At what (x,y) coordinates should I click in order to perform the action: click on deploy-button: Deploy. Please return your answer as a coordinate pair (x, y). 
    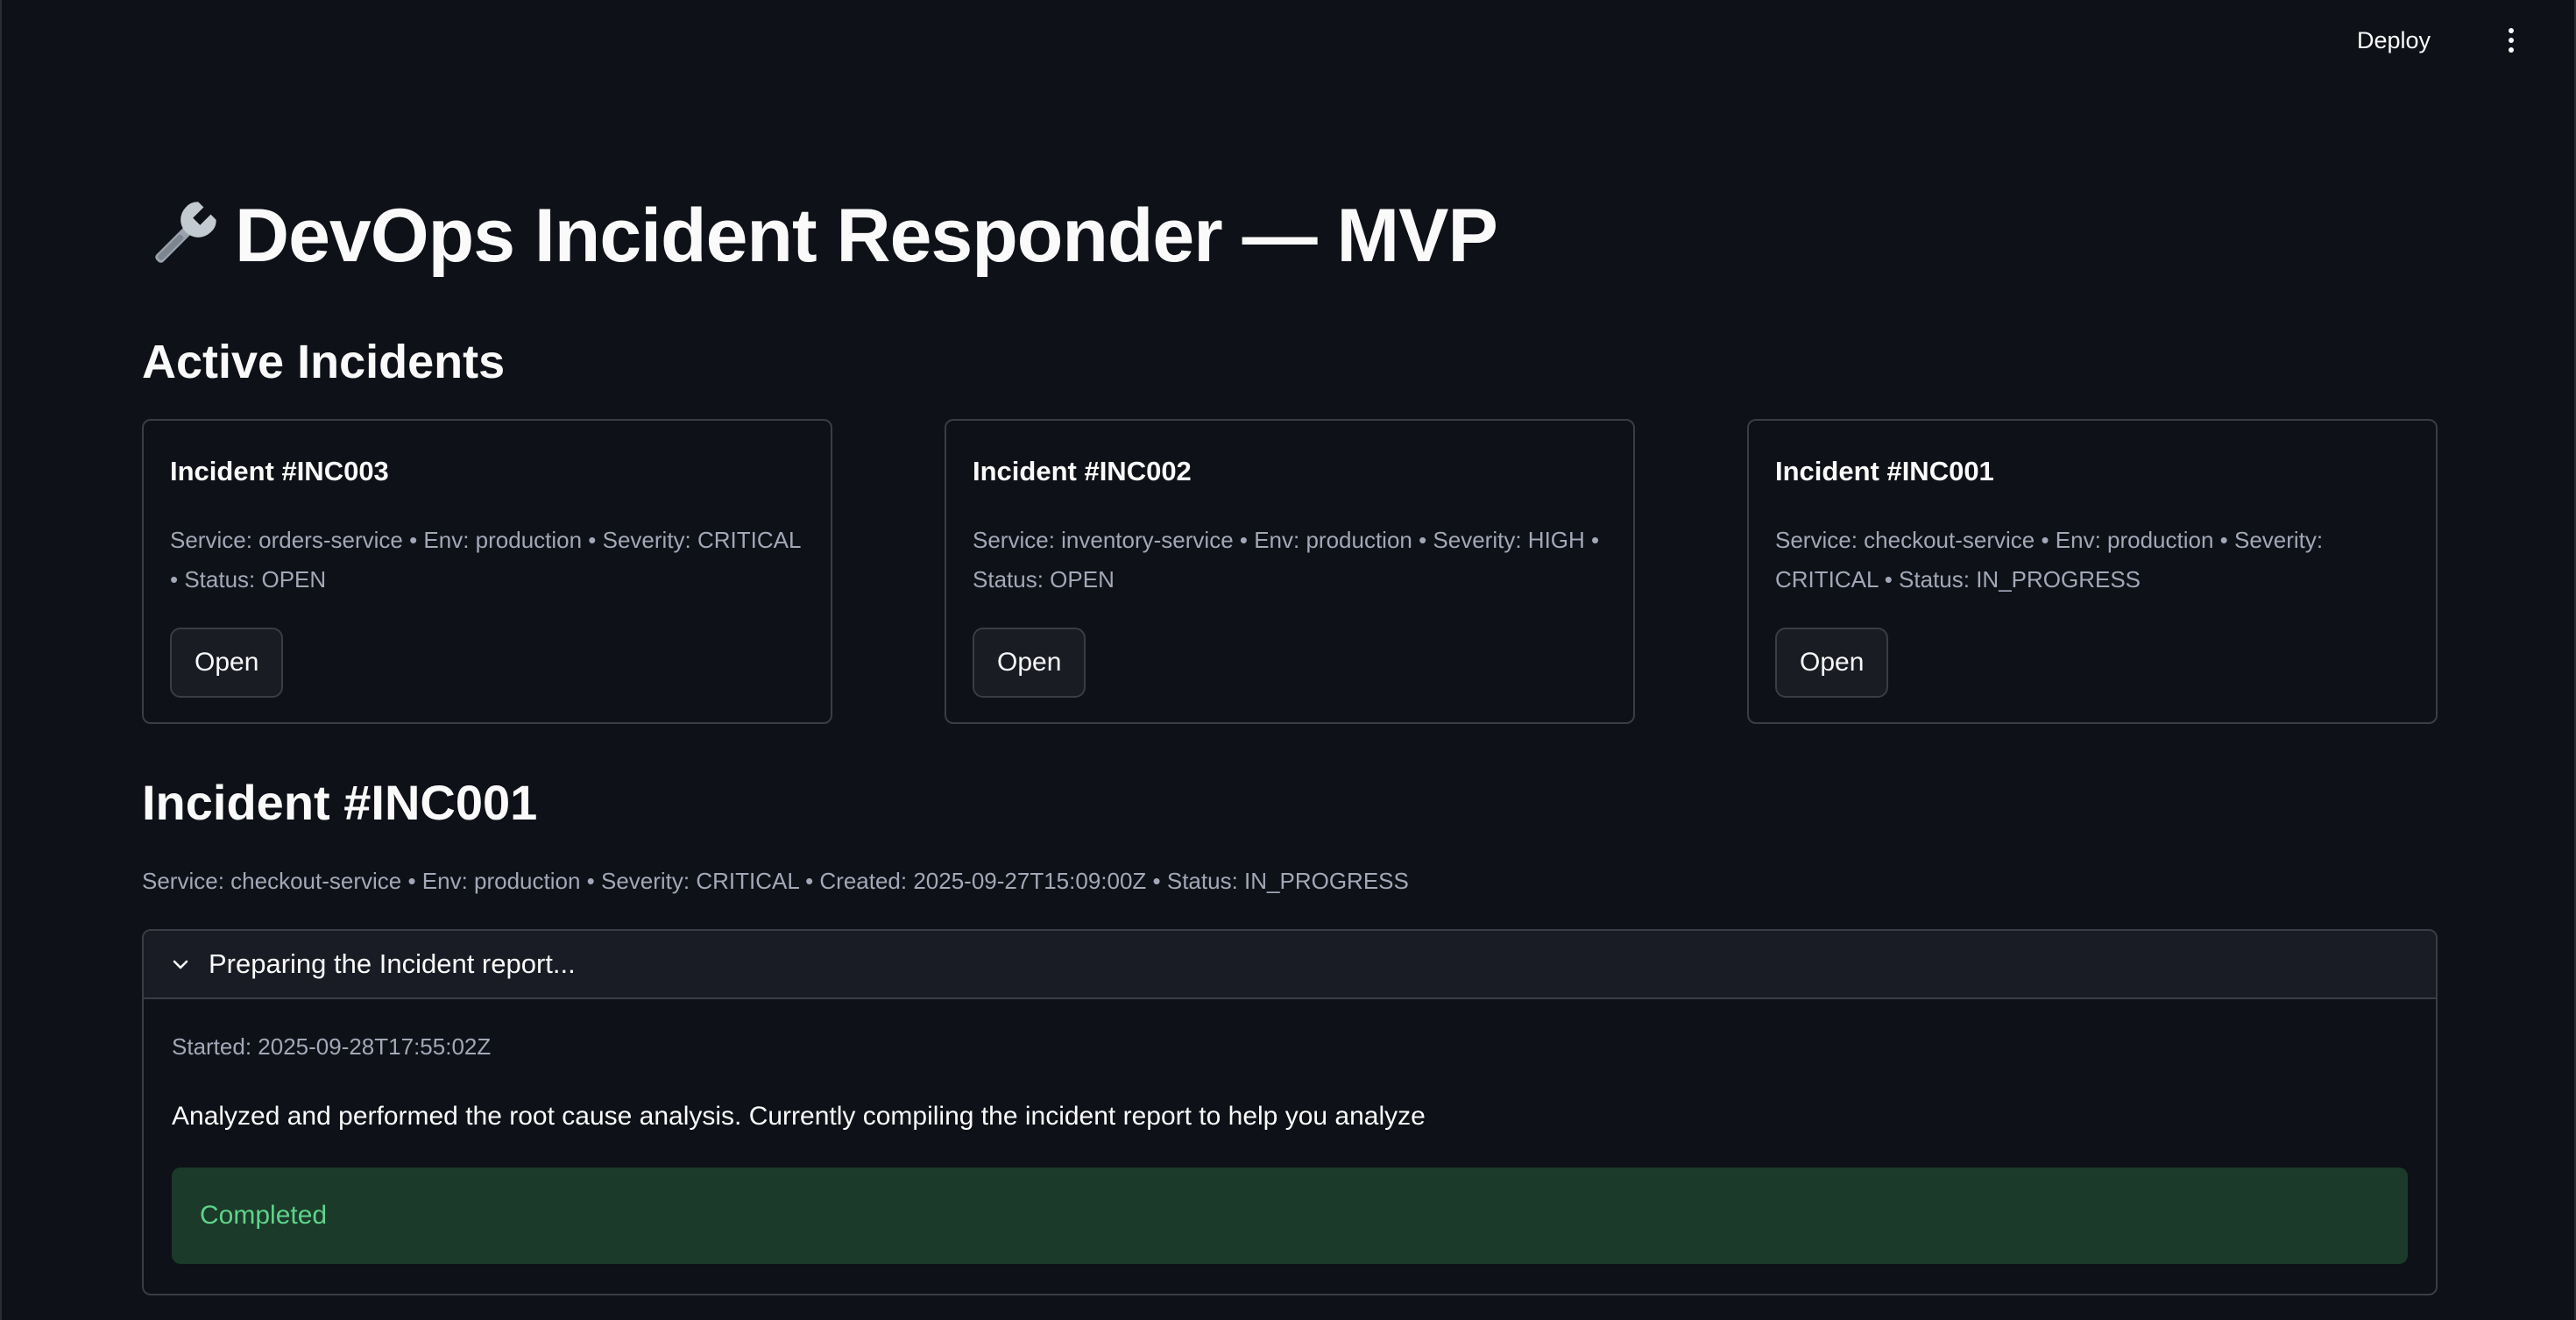
    Looking at the image, I should click on (2394, 40).